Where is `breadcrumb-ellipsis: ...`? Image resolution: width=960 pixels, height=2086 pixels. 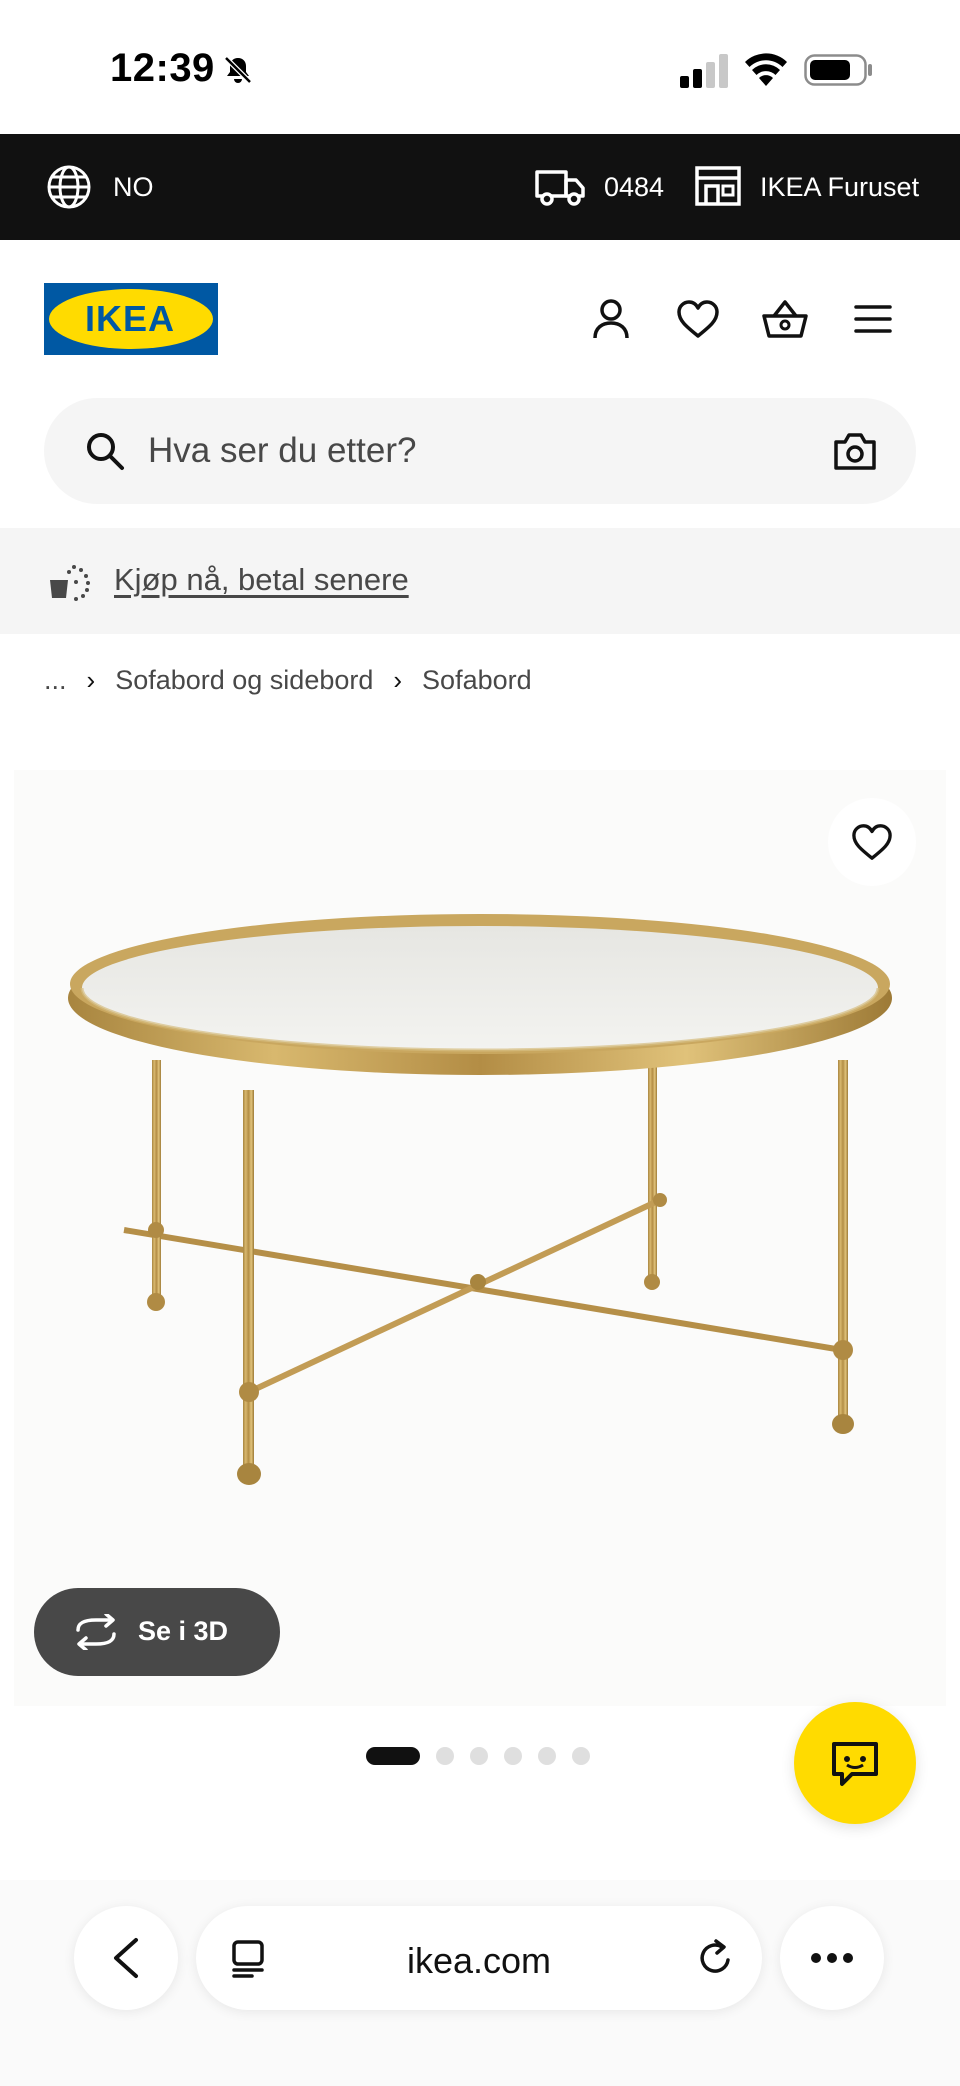
breadcrumb-ellipsis: ... is located at coordinates (55, 680).